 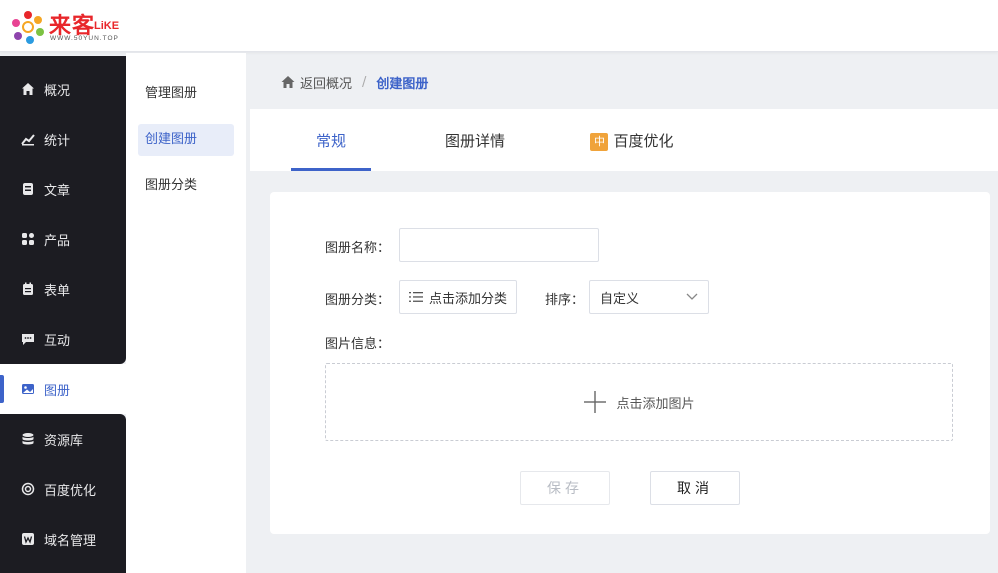 What do you see at coordinates (70, 491) in the screenshot?
I see `nav-item-label: 百度优化` at bounding box center [70, 491].